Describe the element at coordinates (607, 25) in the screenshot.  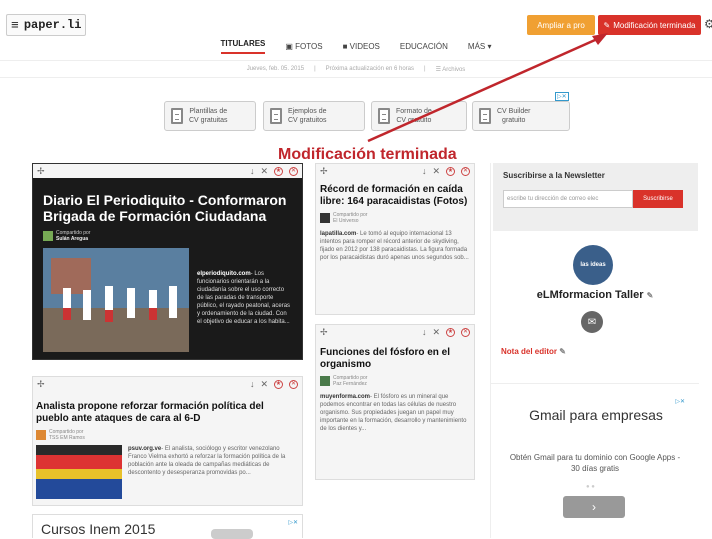
I see `pencil-icon: ✎` at that location.